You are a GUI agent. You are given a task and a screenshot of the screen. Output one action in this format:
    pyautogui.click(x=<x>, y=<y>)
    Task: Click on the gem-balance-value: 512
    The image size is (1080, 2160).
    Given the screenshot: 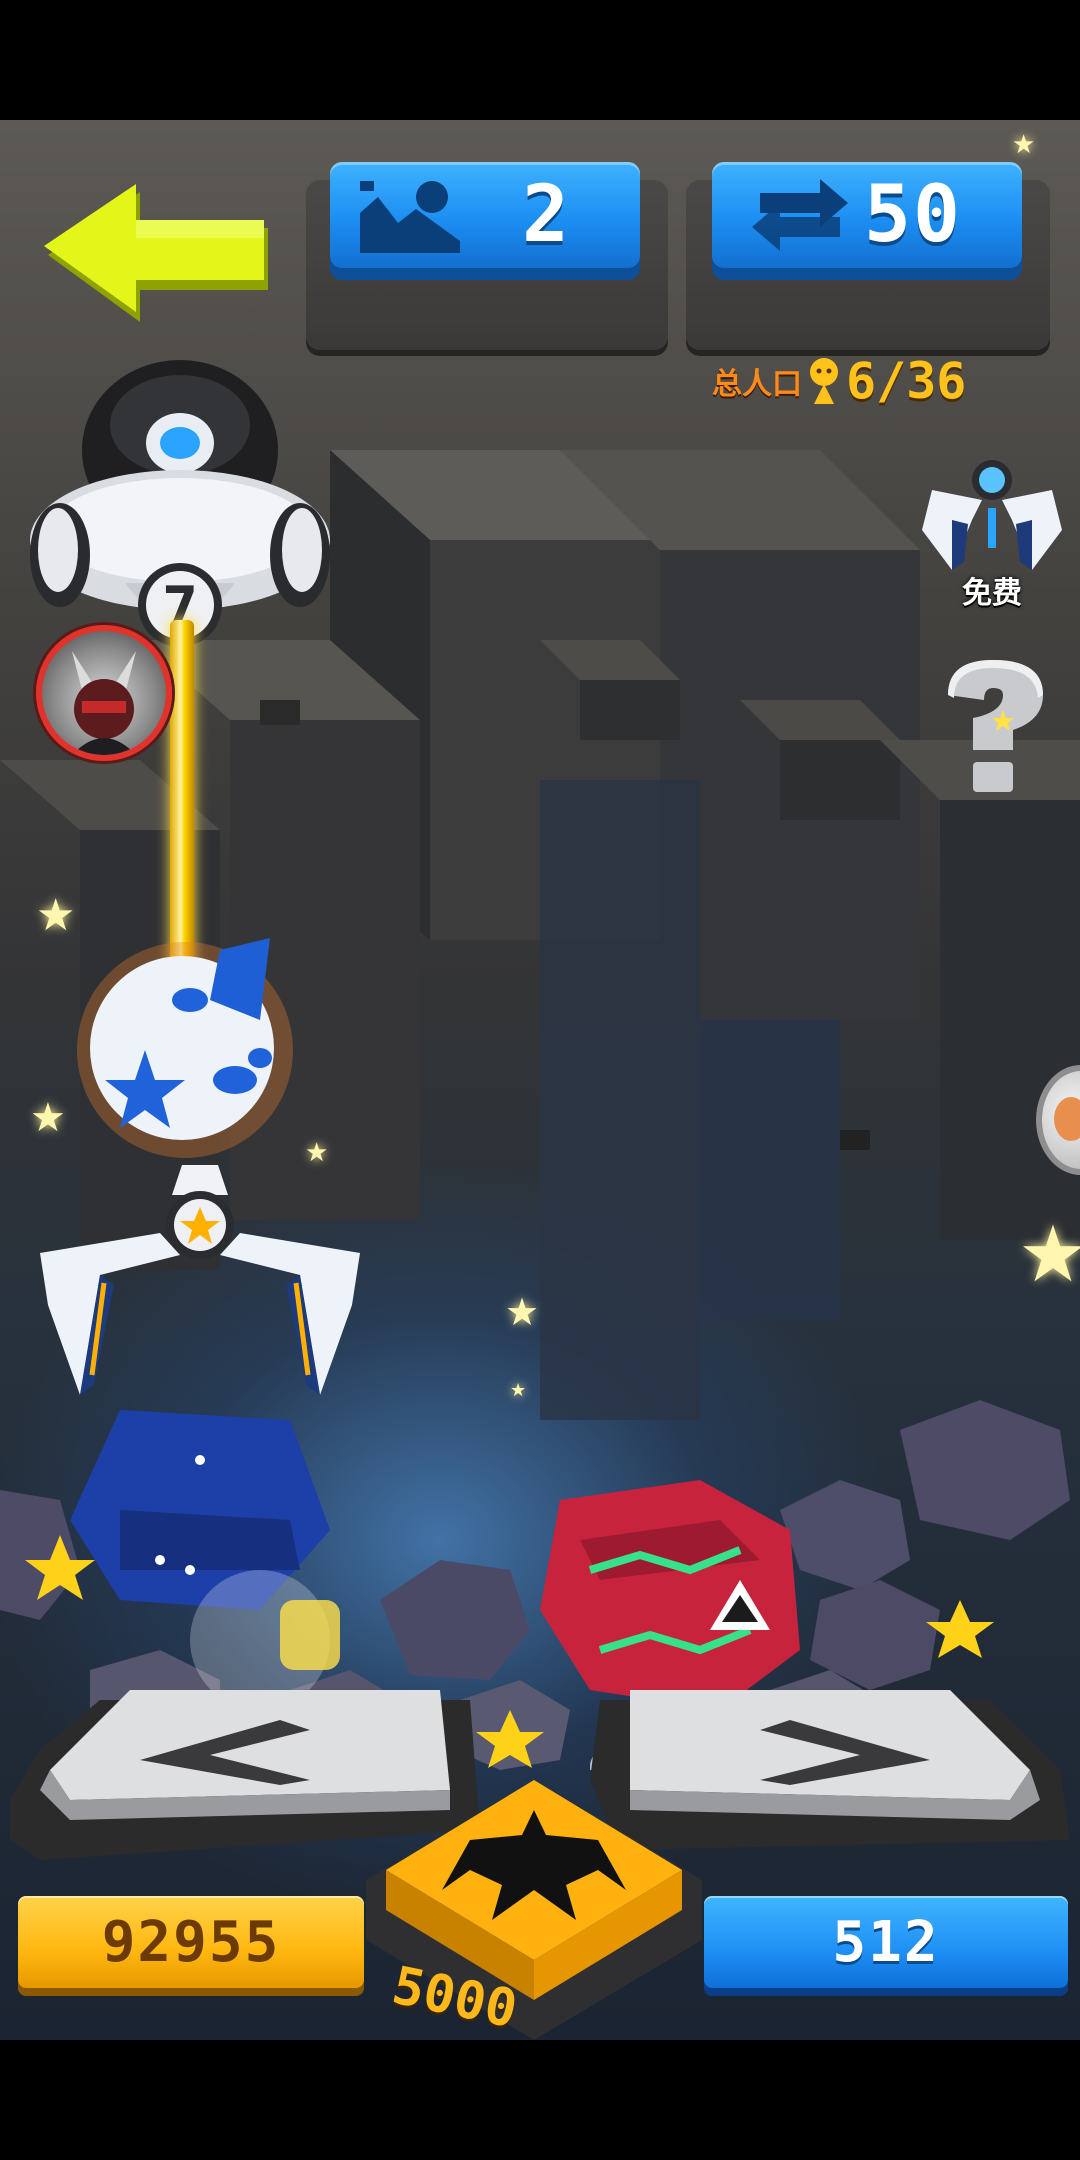 What is the action you would take?
    pyautogui.click(x=886, y=1942)
    